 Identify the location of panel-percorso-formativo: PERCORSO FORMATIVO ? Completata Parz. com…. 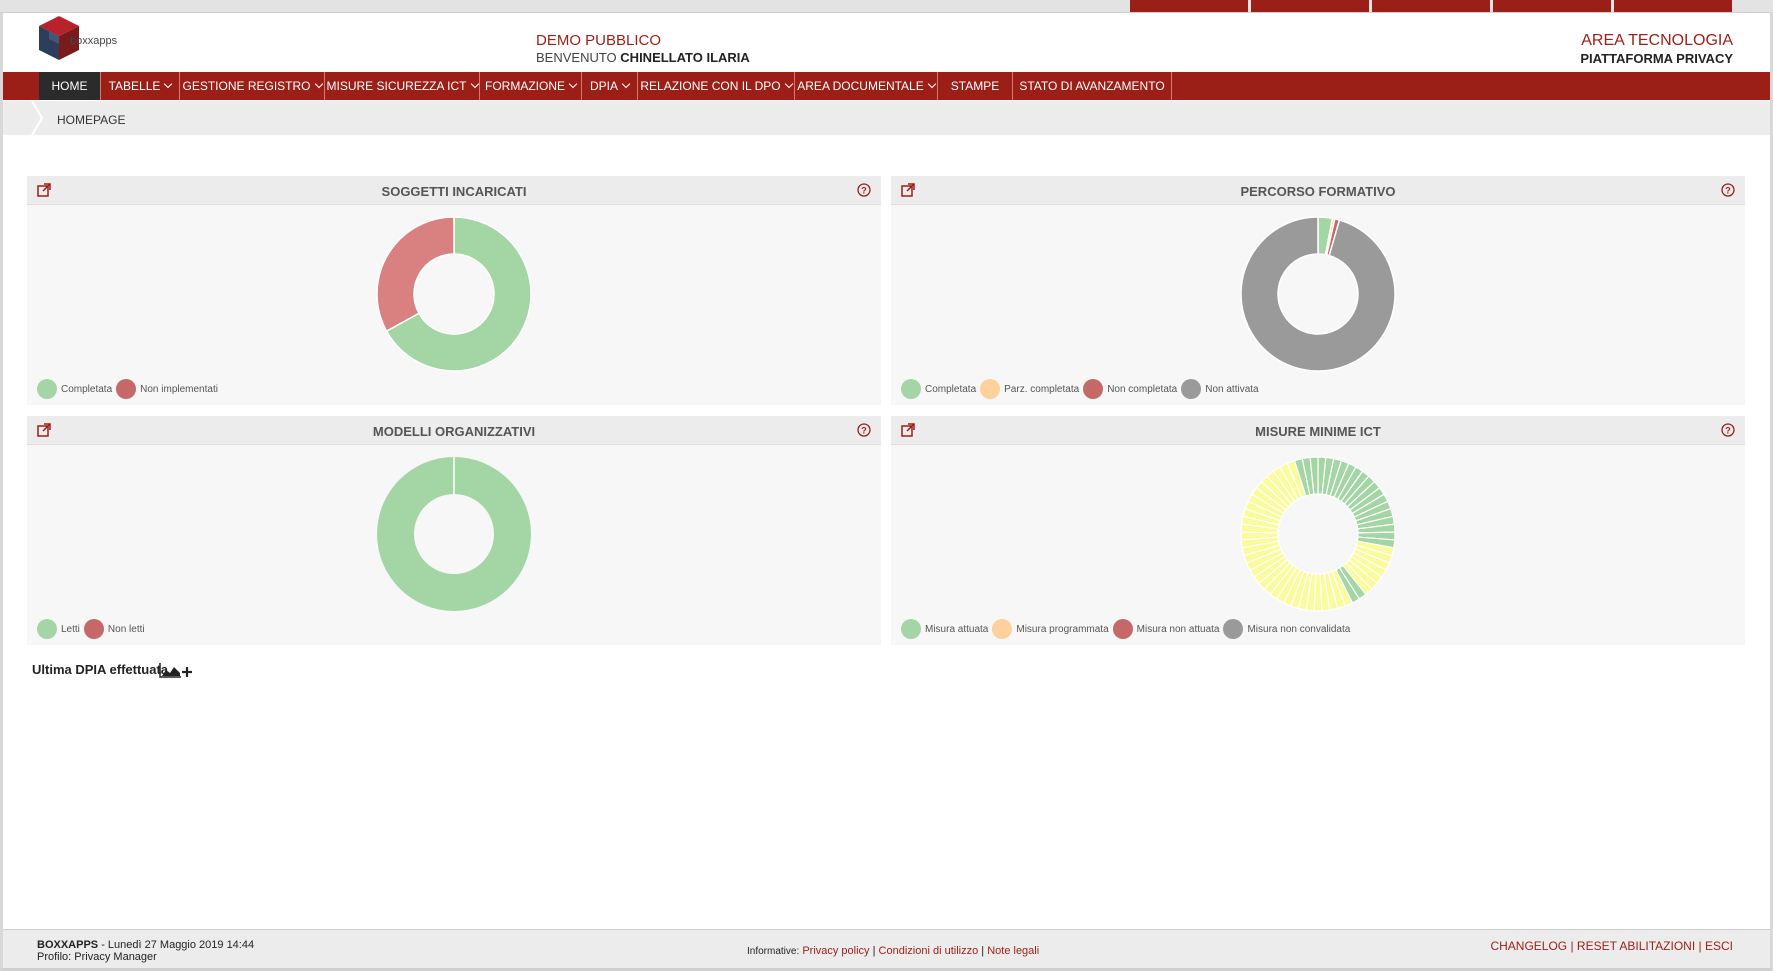
(1318, 290).